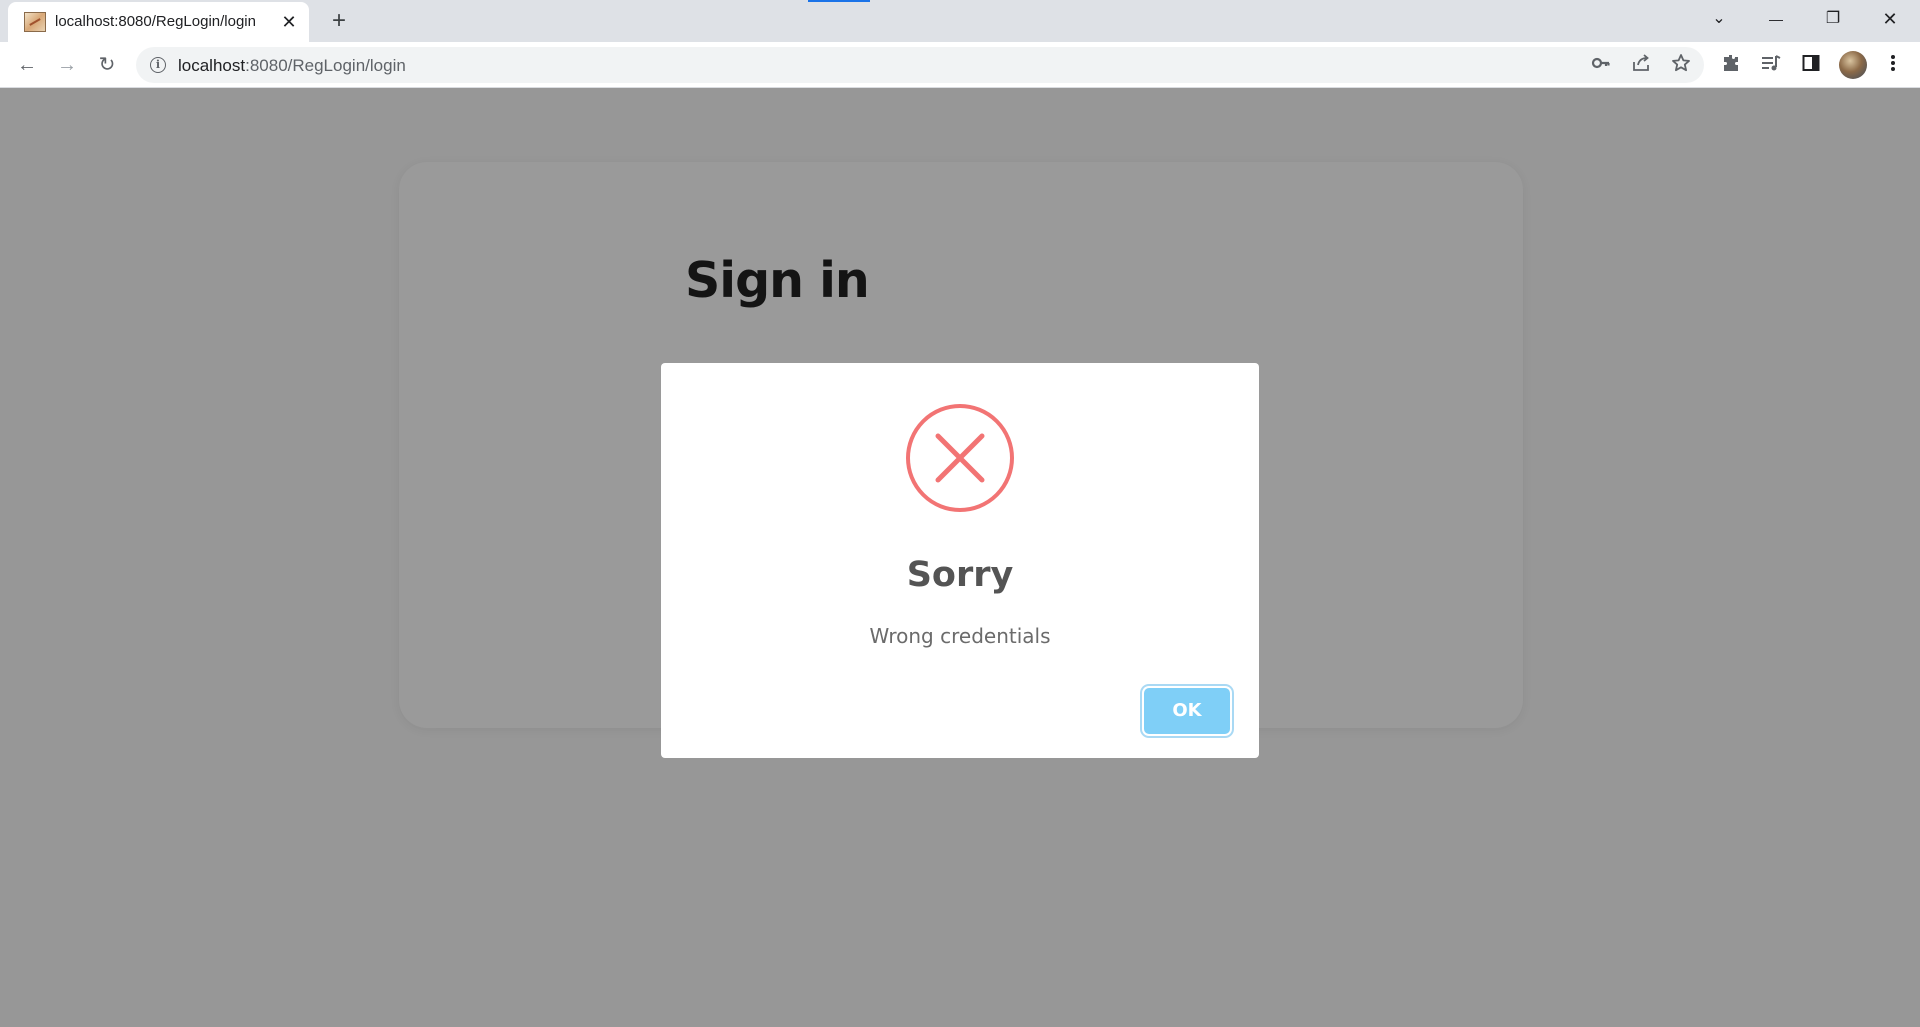 The image size is (1920, 1027). I want to click on reload-button: ↻, so click(107, 65).